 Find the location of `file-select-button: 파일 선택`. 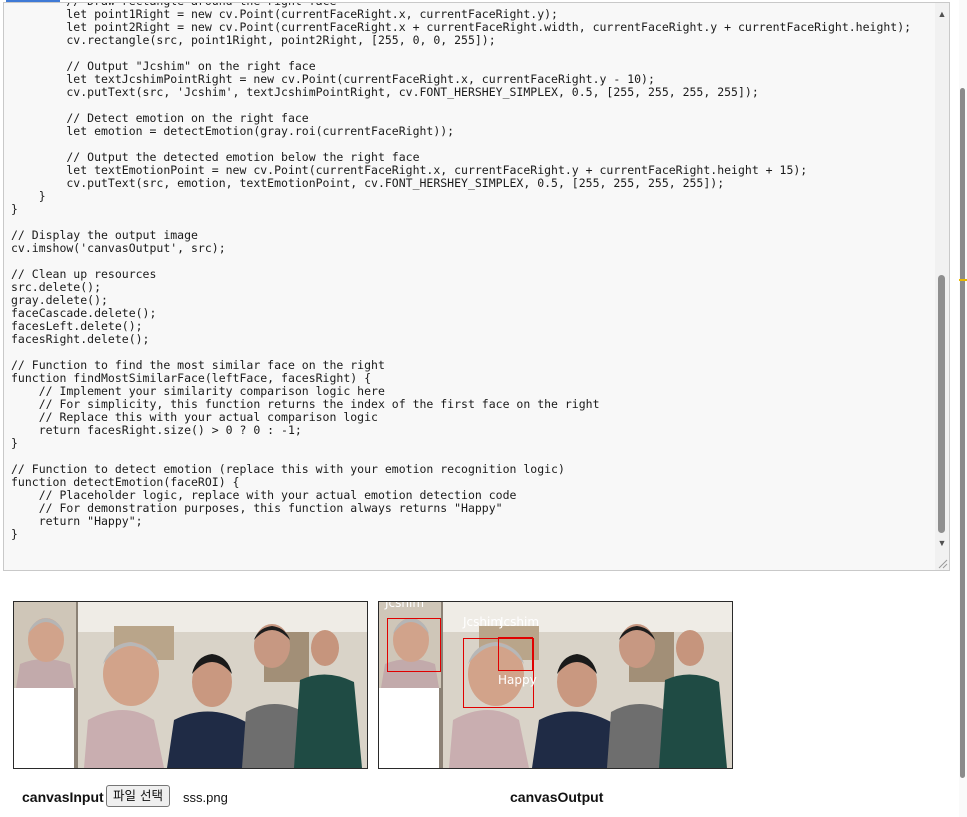

file-select-button: 파일 선택 is located at coordinates (138, 796).